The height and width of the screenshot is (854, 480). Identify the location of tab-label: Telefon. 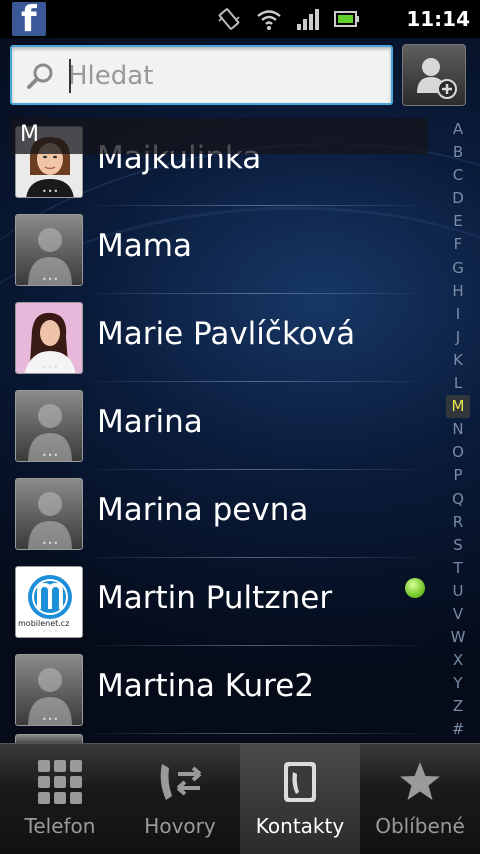
(60, 826).